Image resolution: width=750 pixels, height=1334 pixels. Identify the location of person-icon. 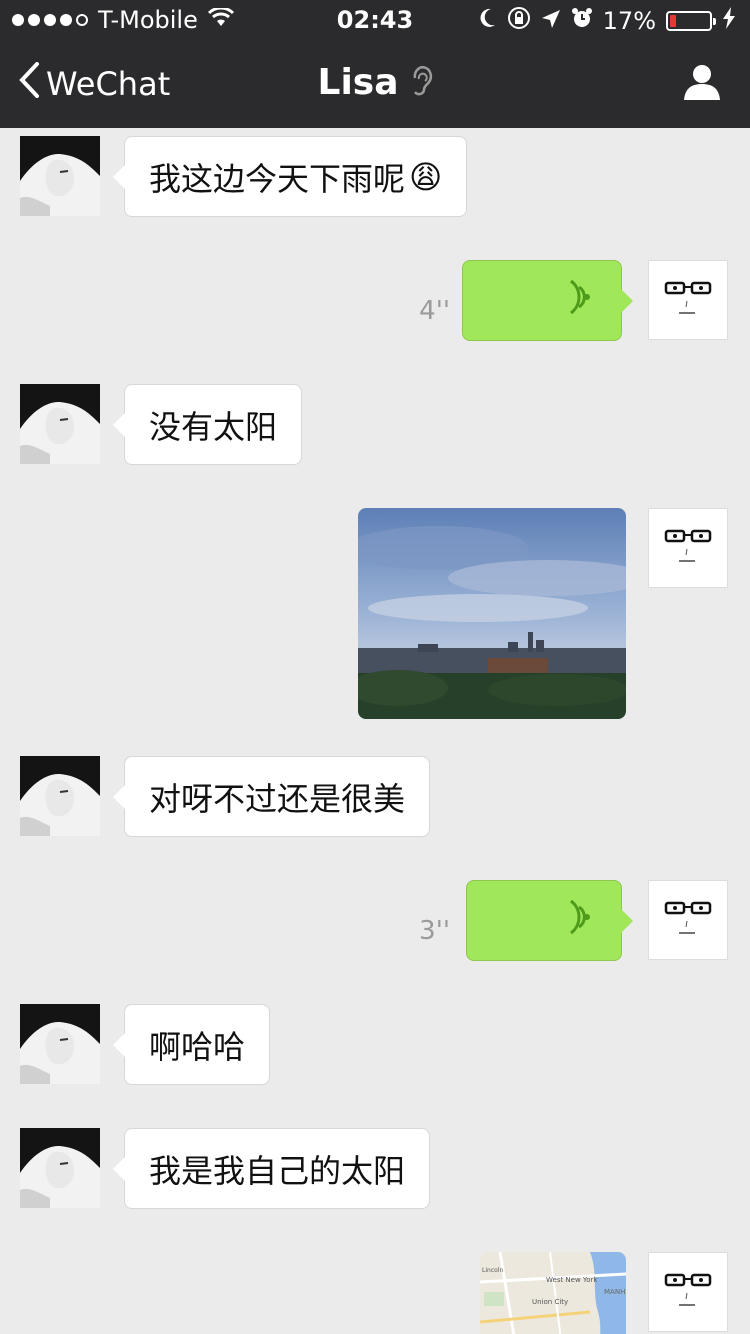
(702, 85).